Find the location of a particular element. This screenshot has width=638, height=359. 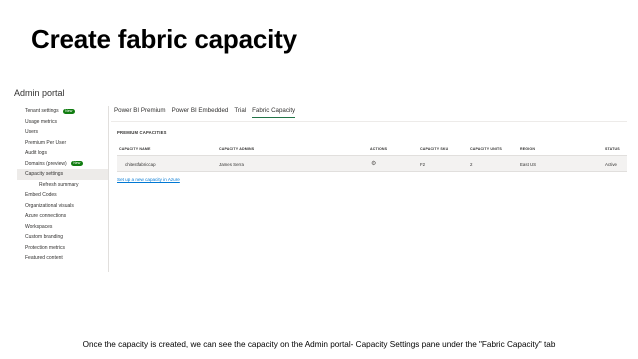

sidebar-item-tenant-settings: Tenant settings New is located at coordinates (62, 111).